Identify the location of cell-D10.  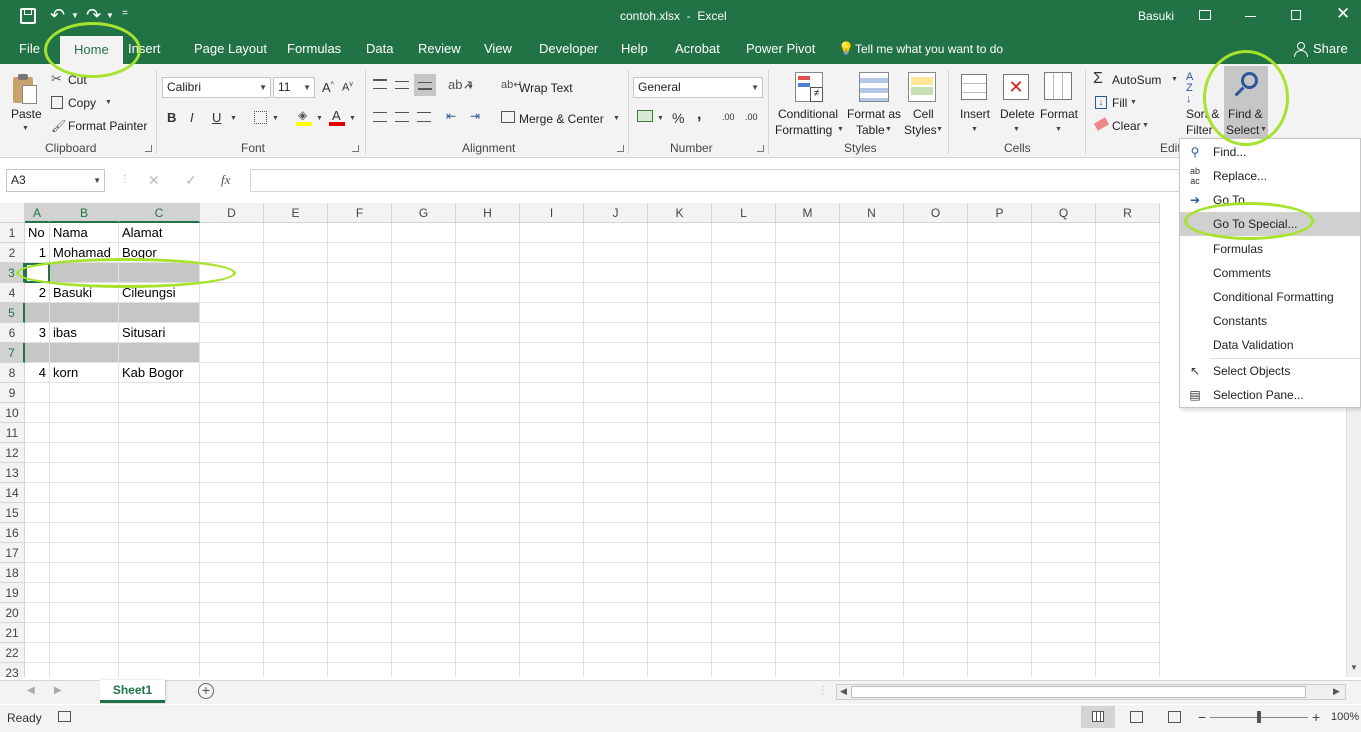
(232, 413).